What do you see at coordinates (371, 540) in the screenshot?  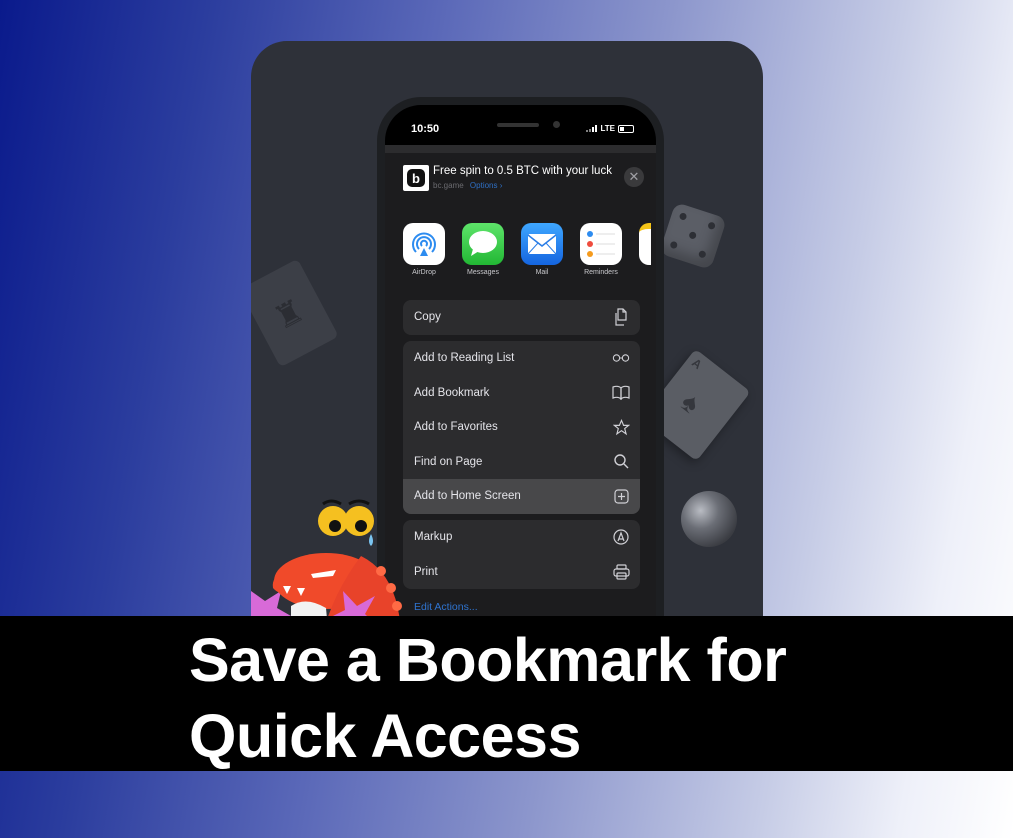 I see `sweat-drop` at bounding box center [371, 540].